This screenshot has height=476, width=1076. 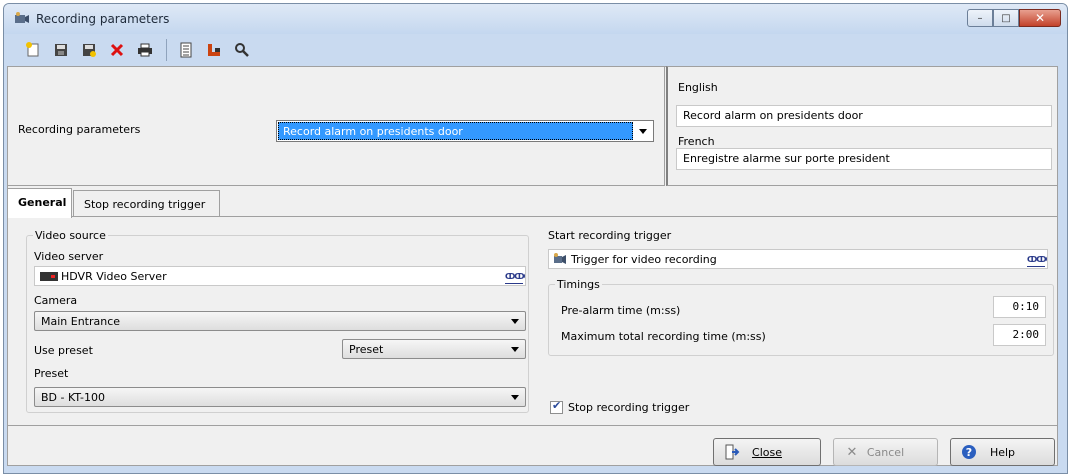 I want to click on links-icon, so click(x=214, y=50).